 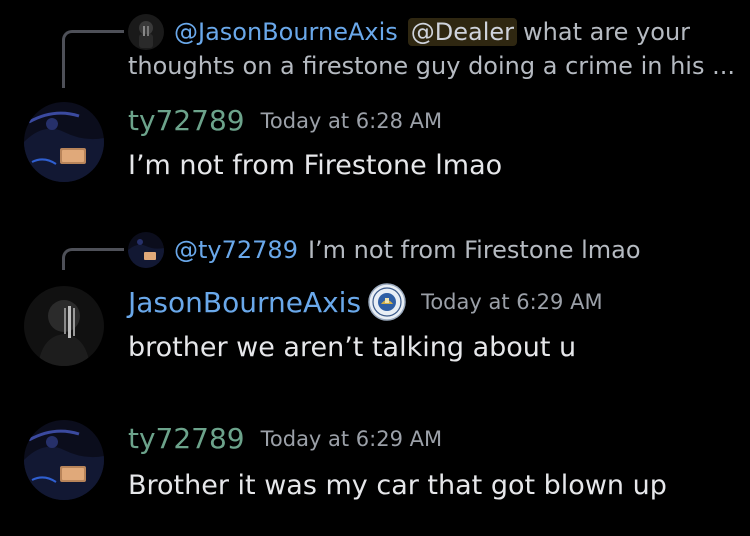 What do you see at coordinates (462, 32) in the screenshot?
I see `reply-mention: @Dealer` at bounding box center [462, 32].